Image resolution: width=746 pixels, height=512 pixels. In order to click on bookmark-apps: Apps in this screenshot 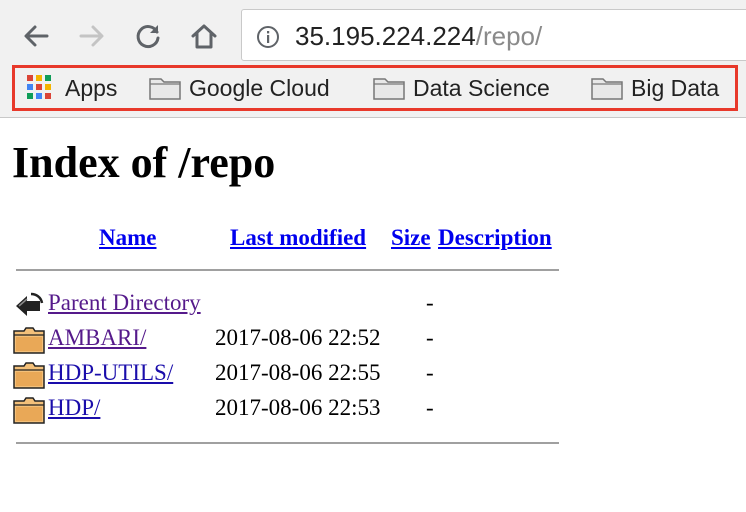, I will do `click(72, 88)`.